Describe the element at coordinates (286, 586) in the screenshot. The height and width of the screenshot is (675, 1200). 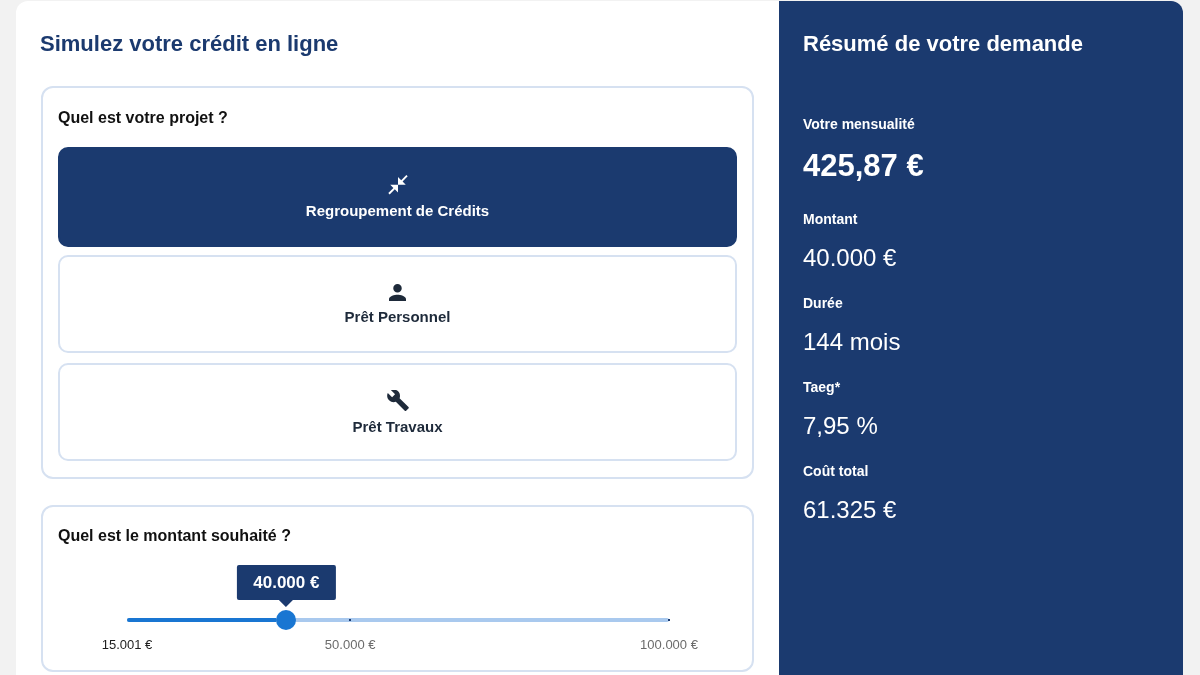
I see `value-tooltip: 40.000 €` at that location.